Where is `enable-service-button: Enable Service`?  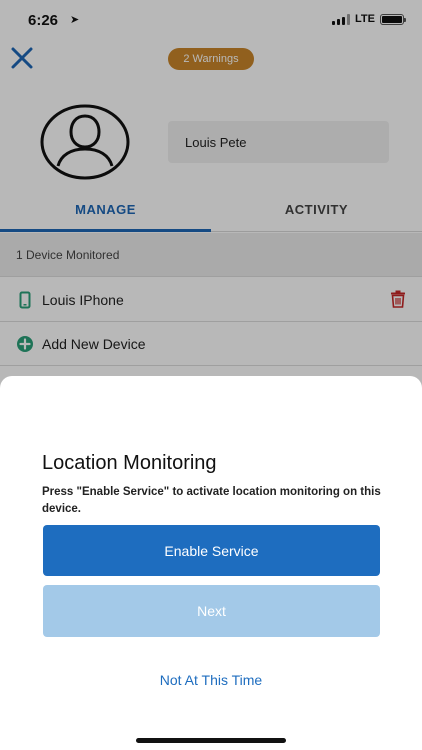
enable-service-button: Enable Service is located at coordinates (211, 550).